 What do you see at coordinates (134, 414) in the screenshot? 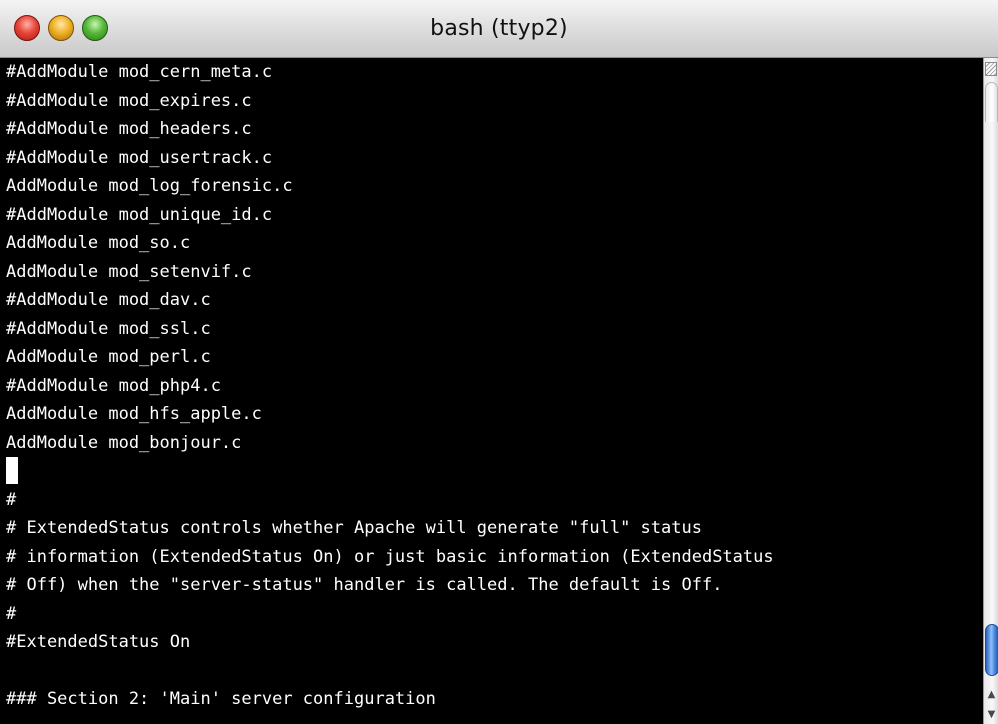
I see `terminal-line: AddModule mod_hfs_apple.c` at bounding box center [134, 414].